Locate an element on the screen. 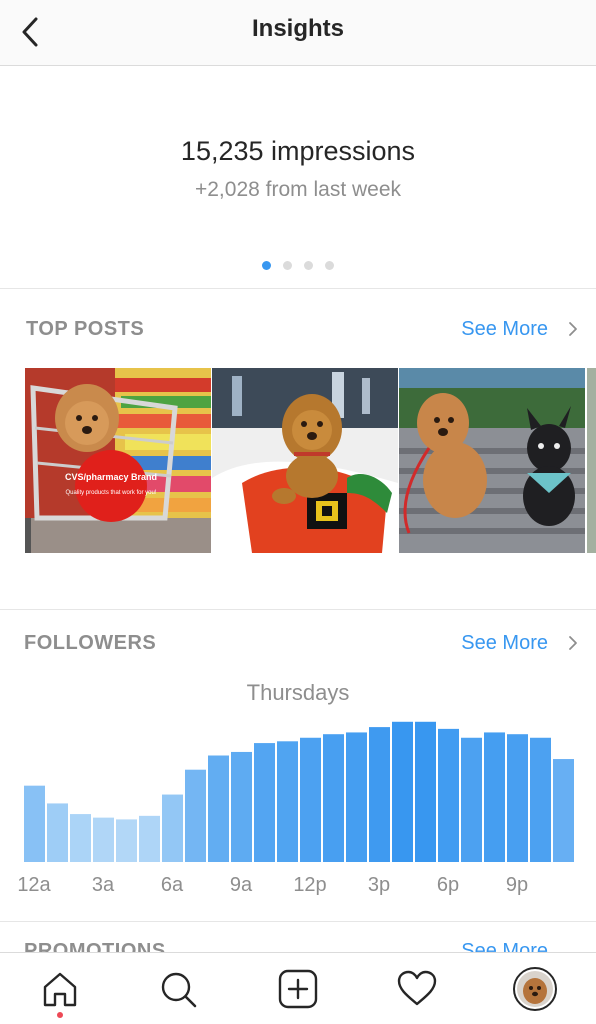 This screenshot has width=596, height=1024. post-text: Quality products that work for you! is located at coordinates (110, 493).